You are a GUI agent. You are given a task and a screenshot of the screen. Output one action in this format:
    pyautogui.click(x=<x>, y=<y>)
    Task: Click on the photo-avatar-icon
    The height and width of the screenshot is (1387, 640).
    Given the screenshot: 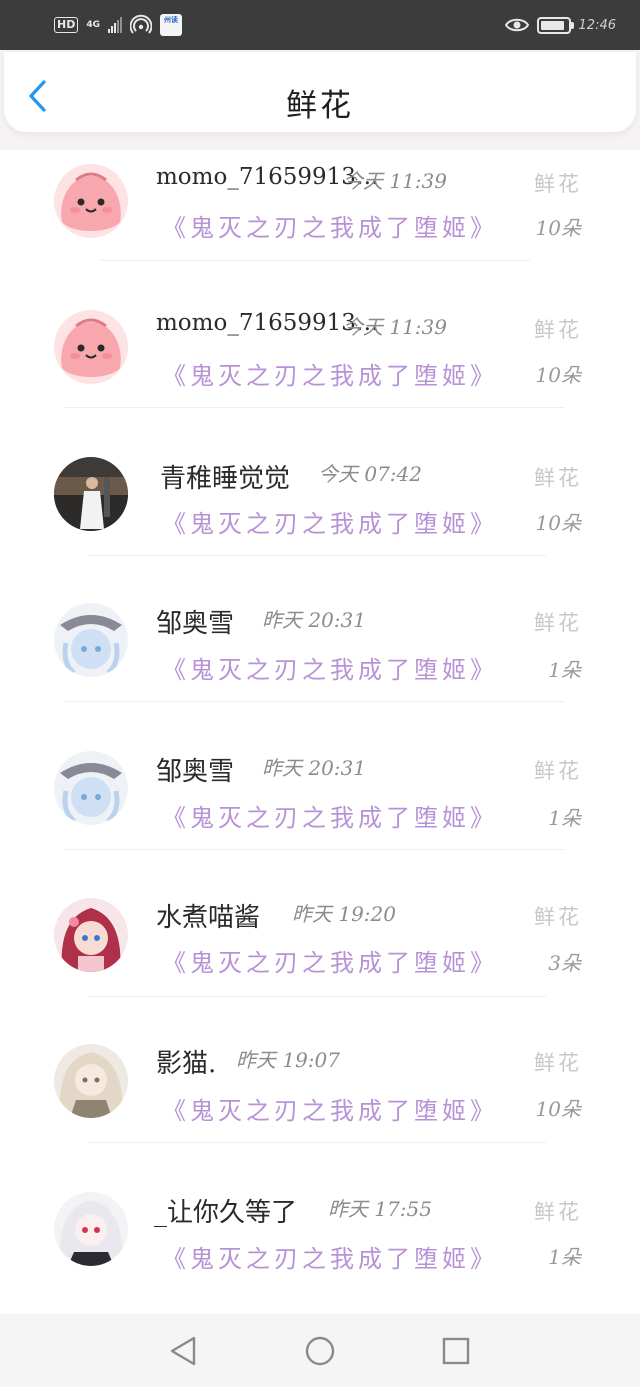 What is the action you would take?
    pyautogui.click(x=91, y=494)
    